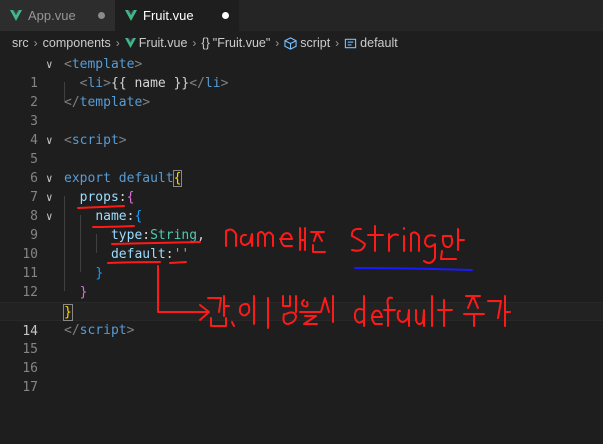  I want to click on type-string: String, so click(174, 235).